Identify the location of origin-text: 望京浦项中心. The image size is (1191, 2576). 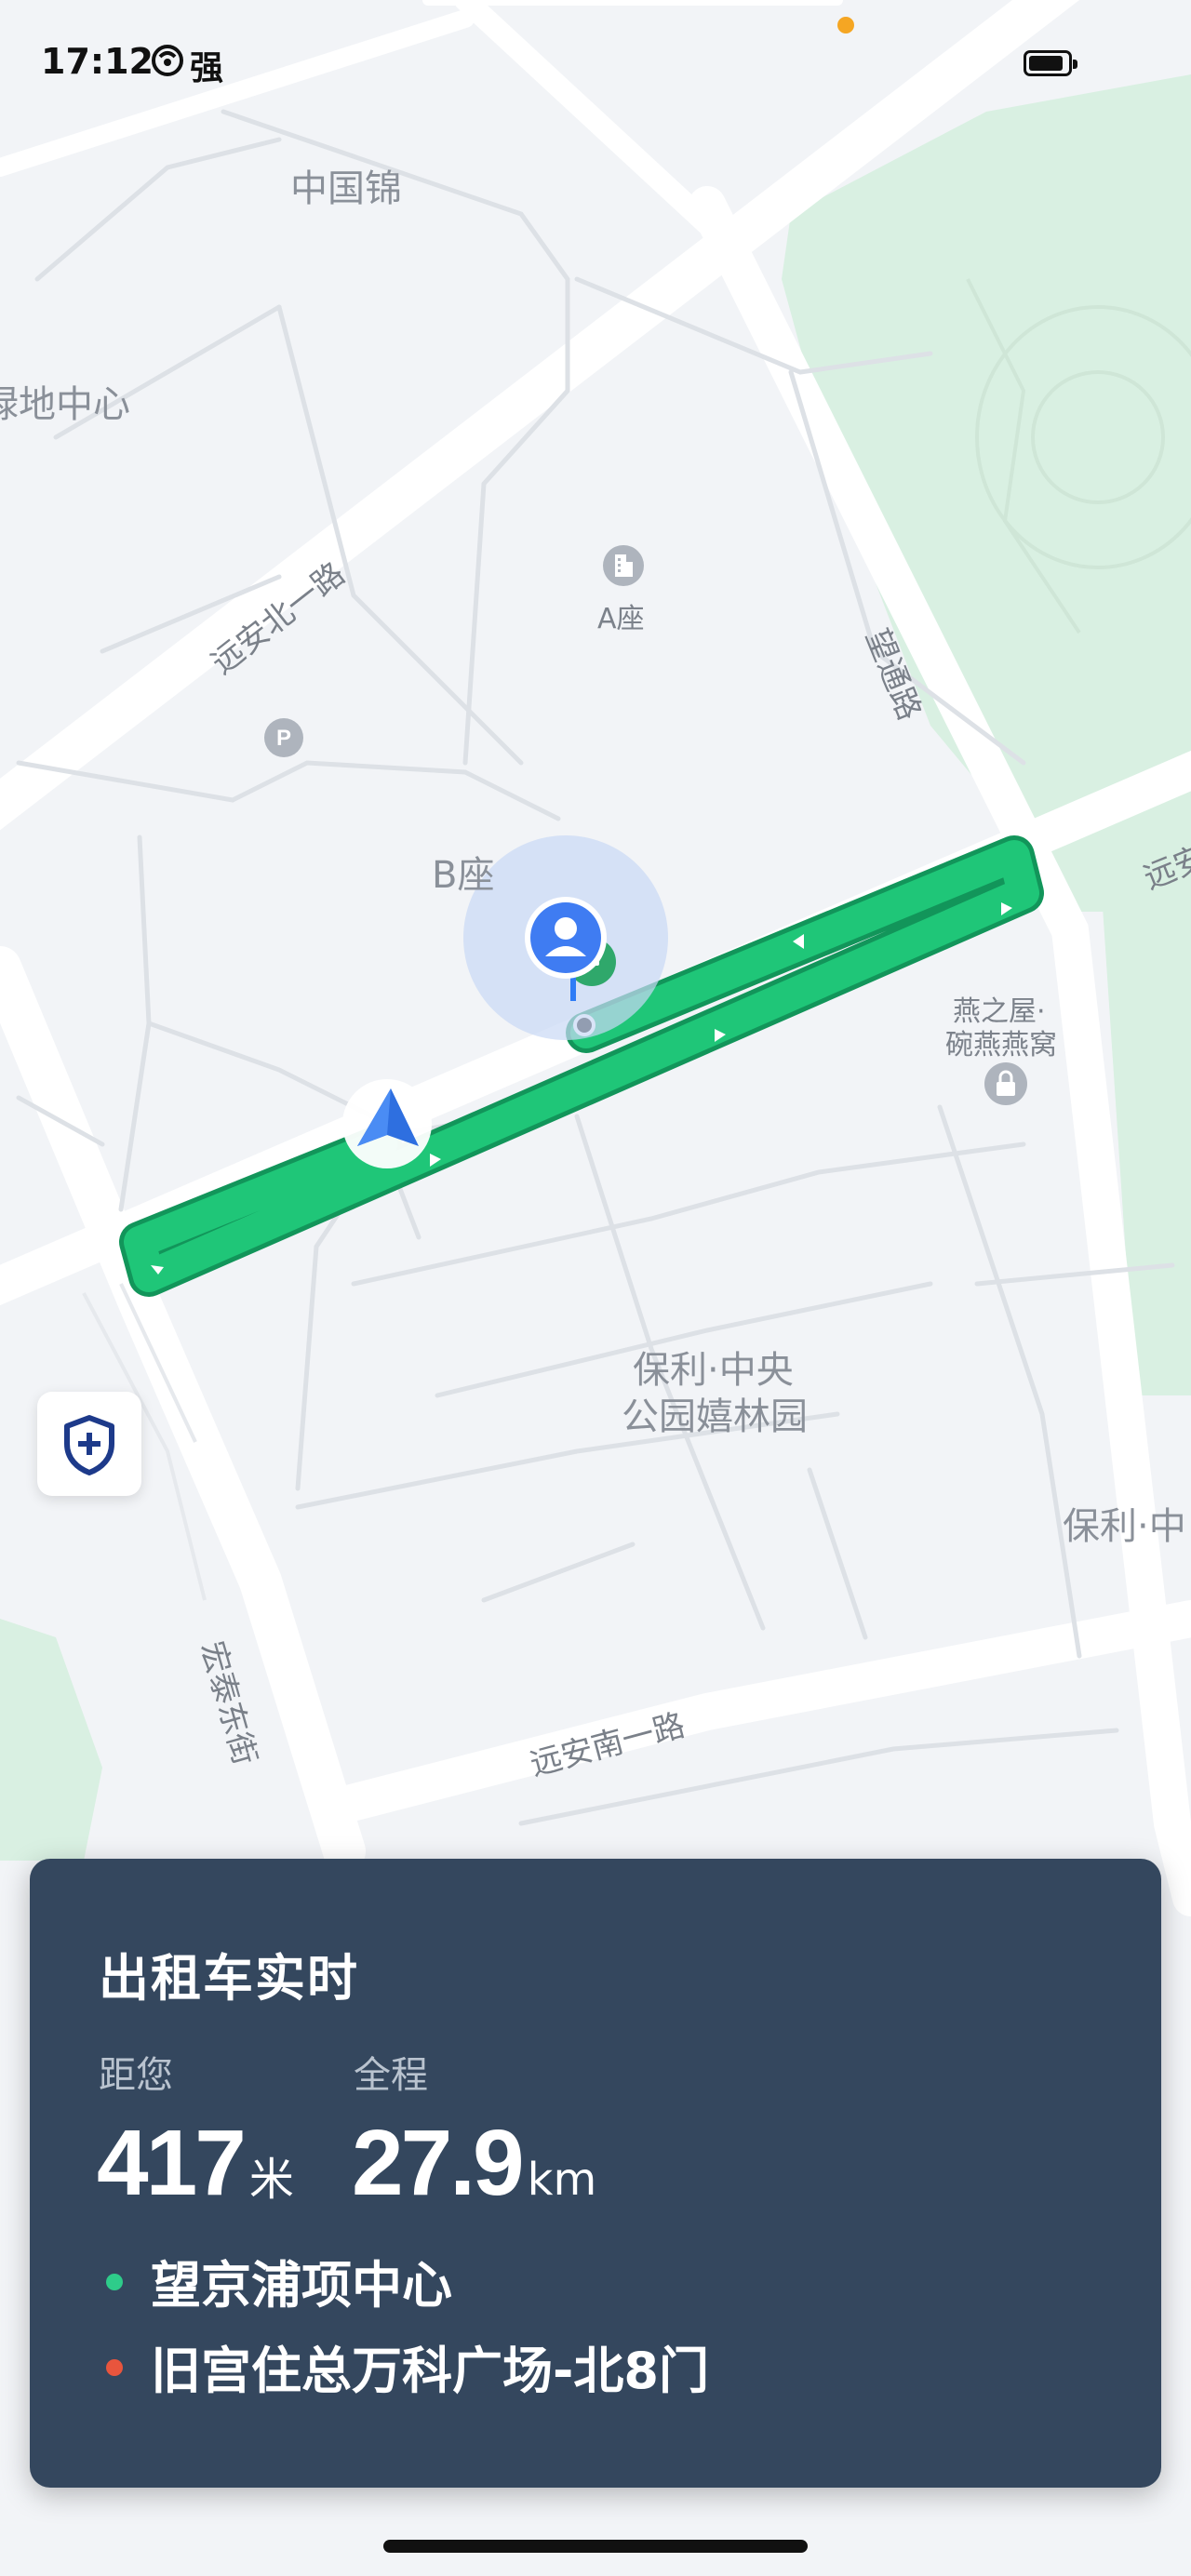
(301, 2285).